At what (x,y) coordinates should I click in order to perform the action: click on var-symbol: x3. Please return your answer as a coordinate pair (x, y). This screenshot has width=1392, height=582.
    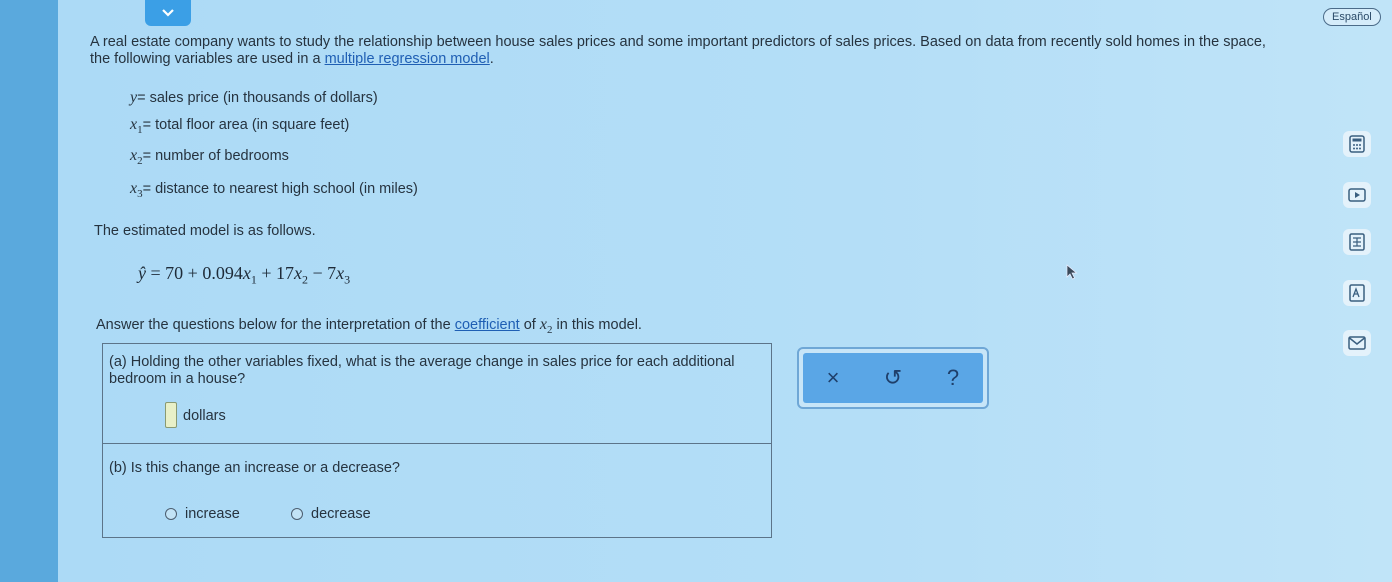
    Looking at the image, I should click on (136, 190).